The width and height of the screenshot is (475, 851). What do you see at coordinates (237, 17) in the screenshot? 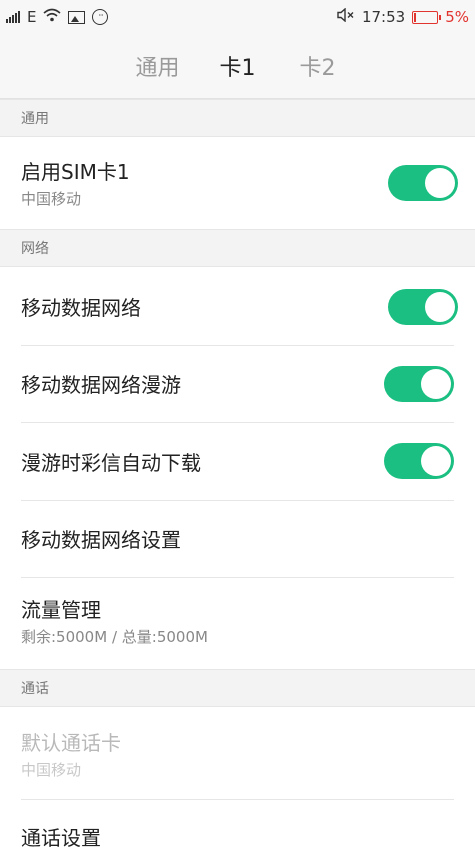
I see `status-bar: E ··· 17:53 5%` at bounding box center [237, 17].